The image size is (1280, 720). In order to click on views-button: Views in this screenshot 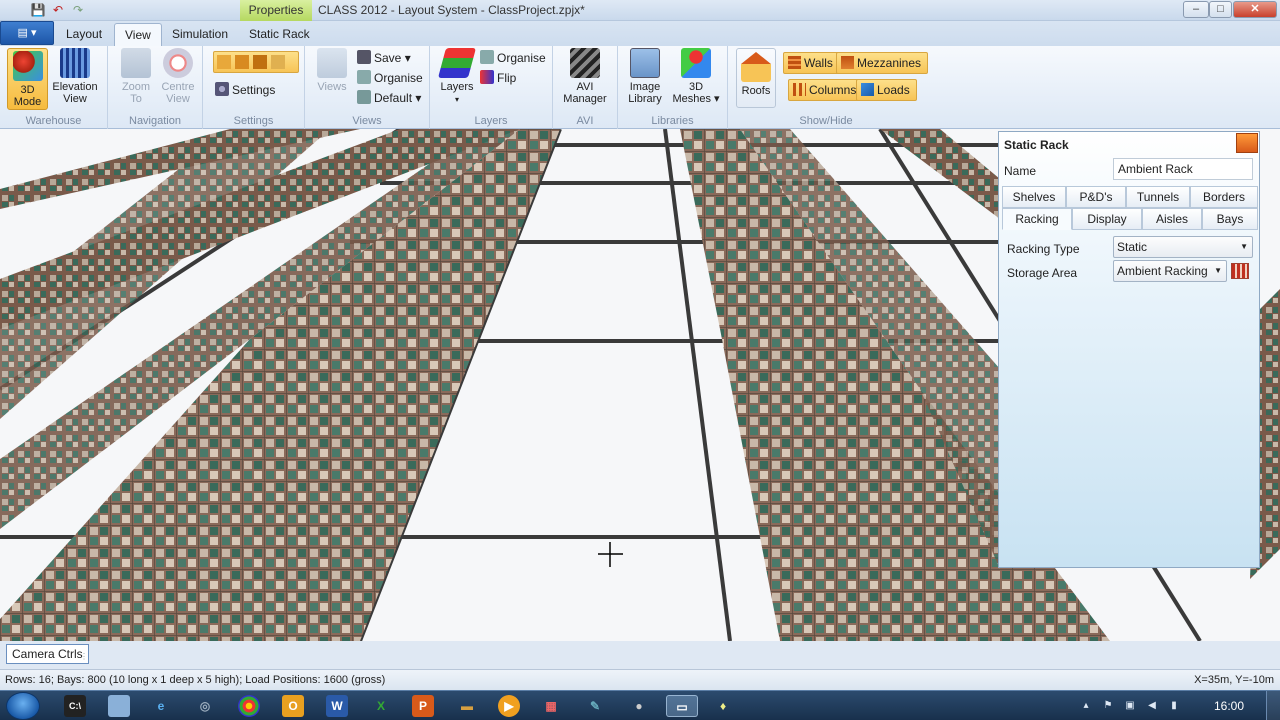, I will do `click(332, 70)`.